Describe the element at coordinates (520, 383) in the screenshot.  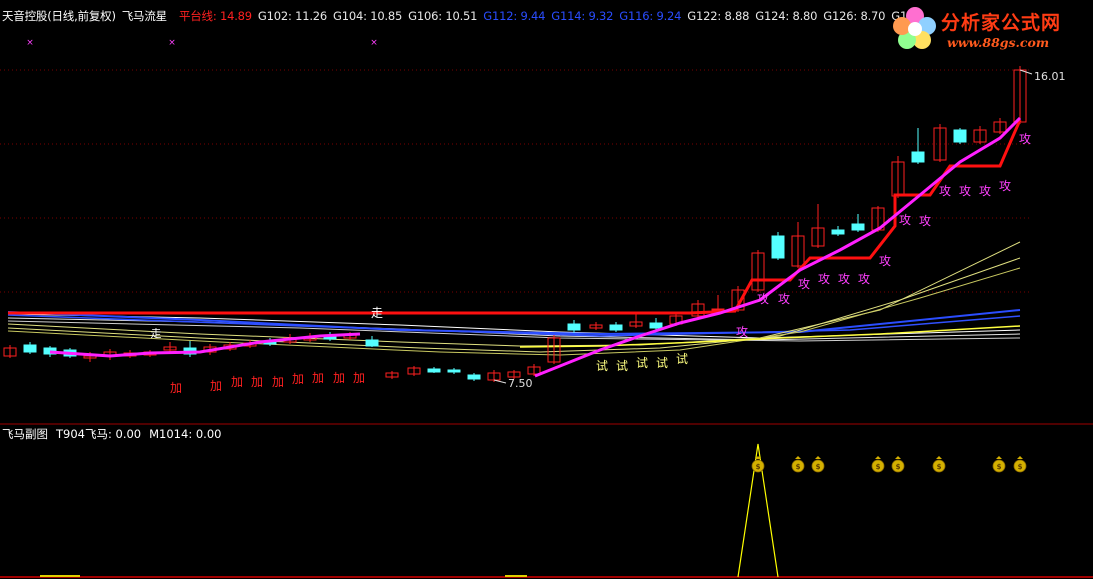
I see `low-price-label: 7.50` at that location.